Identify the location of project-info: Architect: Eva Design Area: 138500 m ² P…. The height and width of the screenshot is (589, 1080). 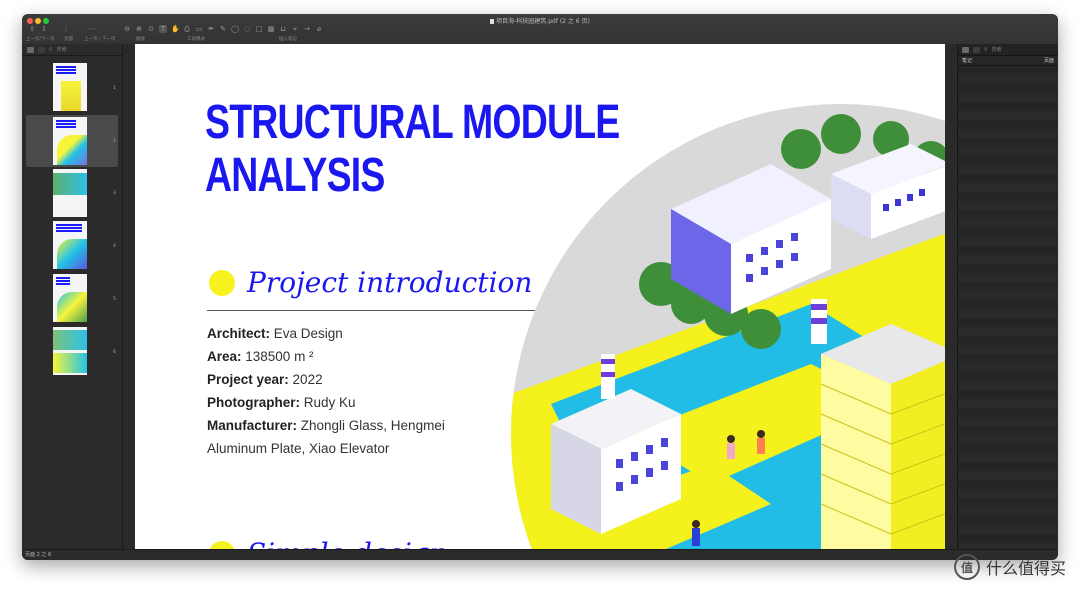
(326, 391).